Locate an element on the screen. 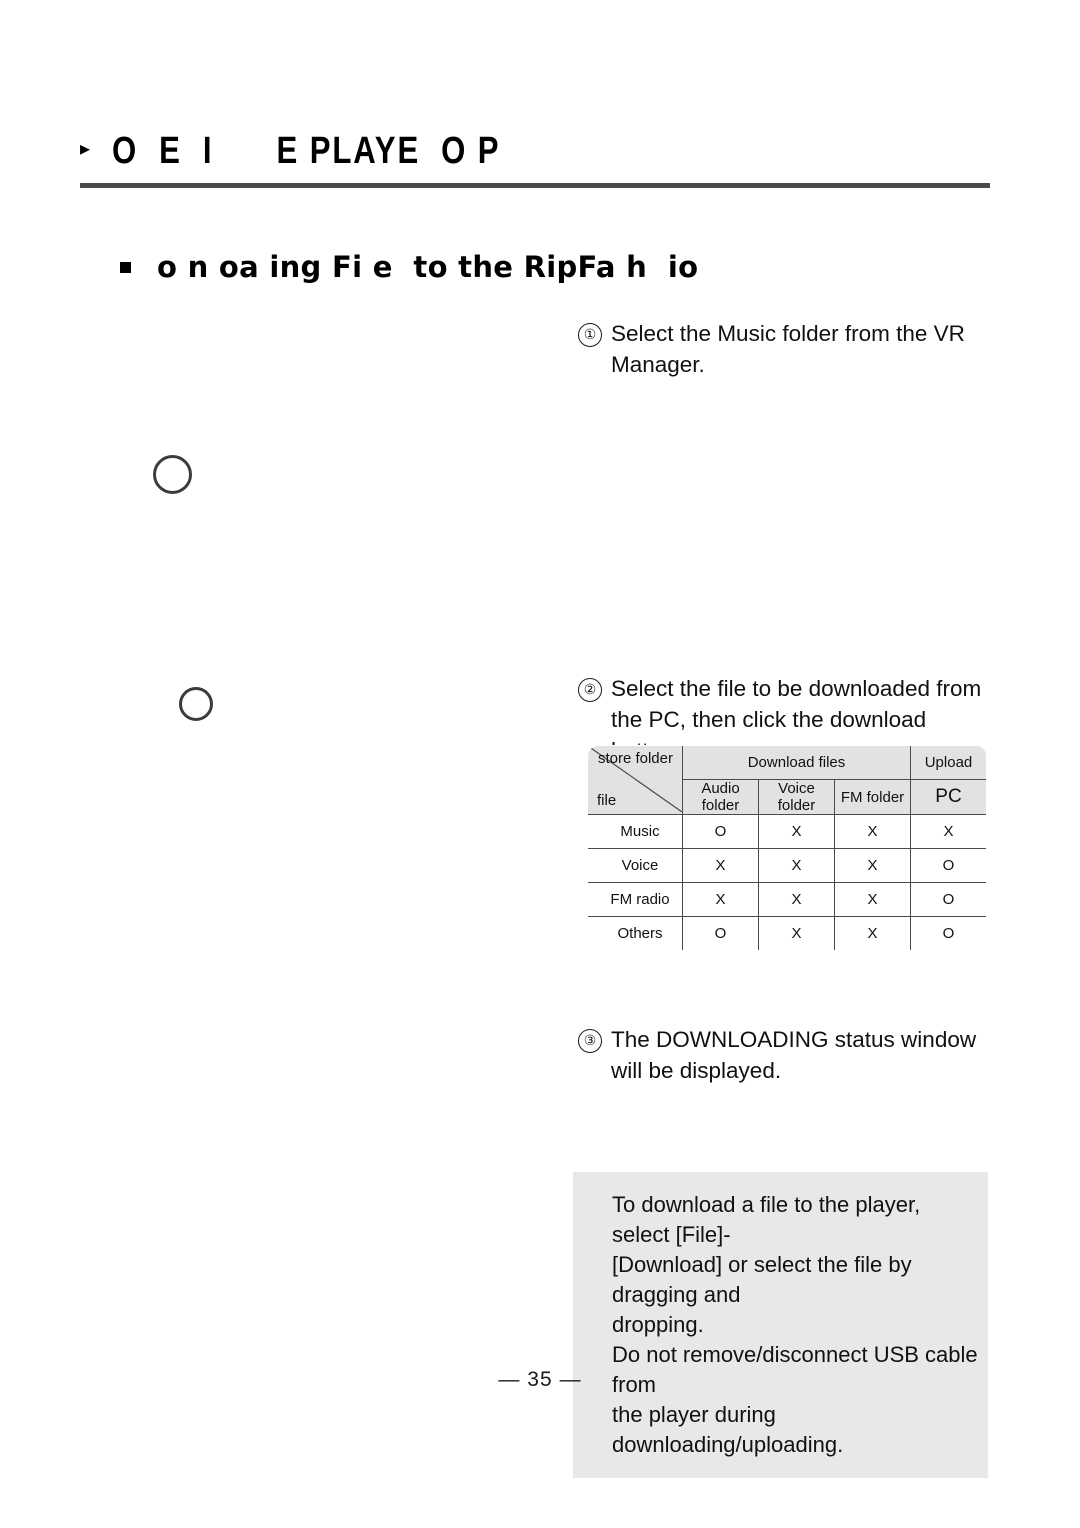 The image size is (1080, 1528). table-corner-bottom-label: file is located at coordinates (607, 800).